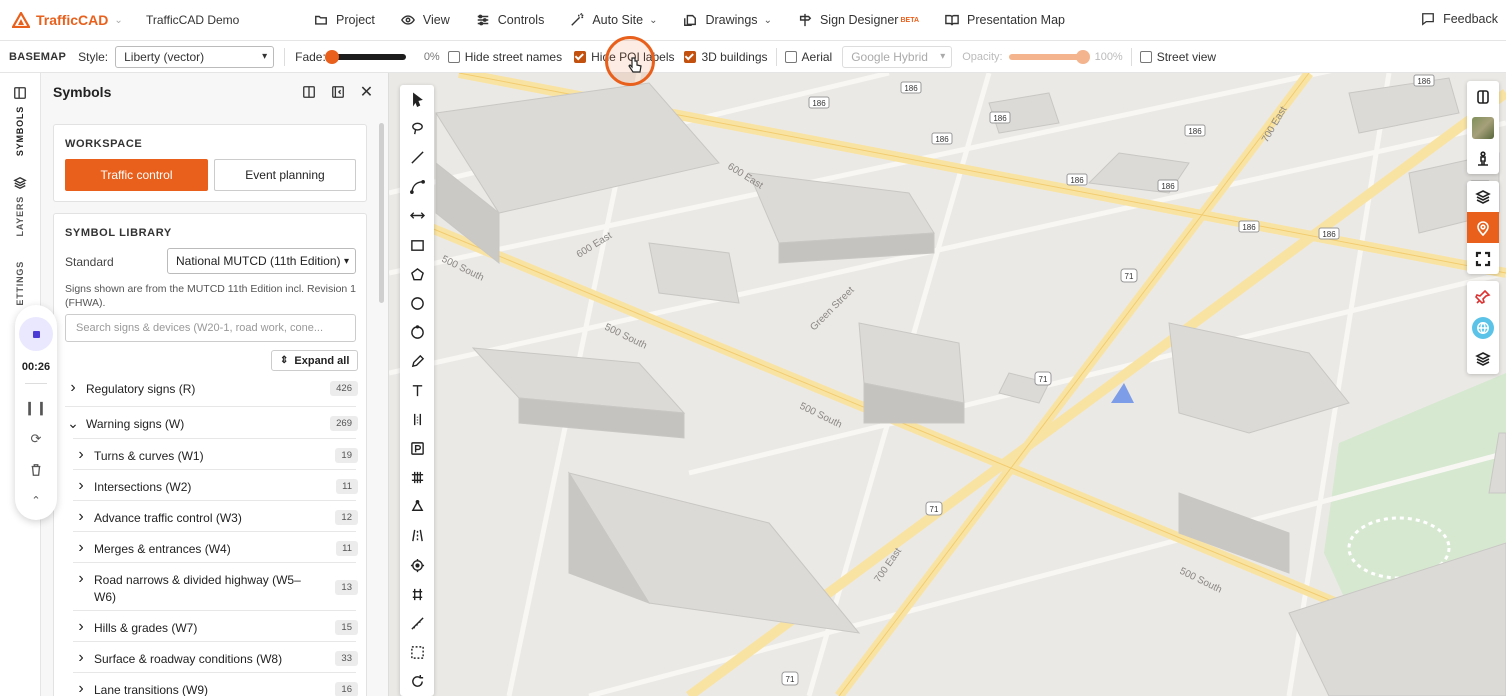 This screenshot has width=1506, height=696. I want to click on split-view-icon, so click(1483, 96).